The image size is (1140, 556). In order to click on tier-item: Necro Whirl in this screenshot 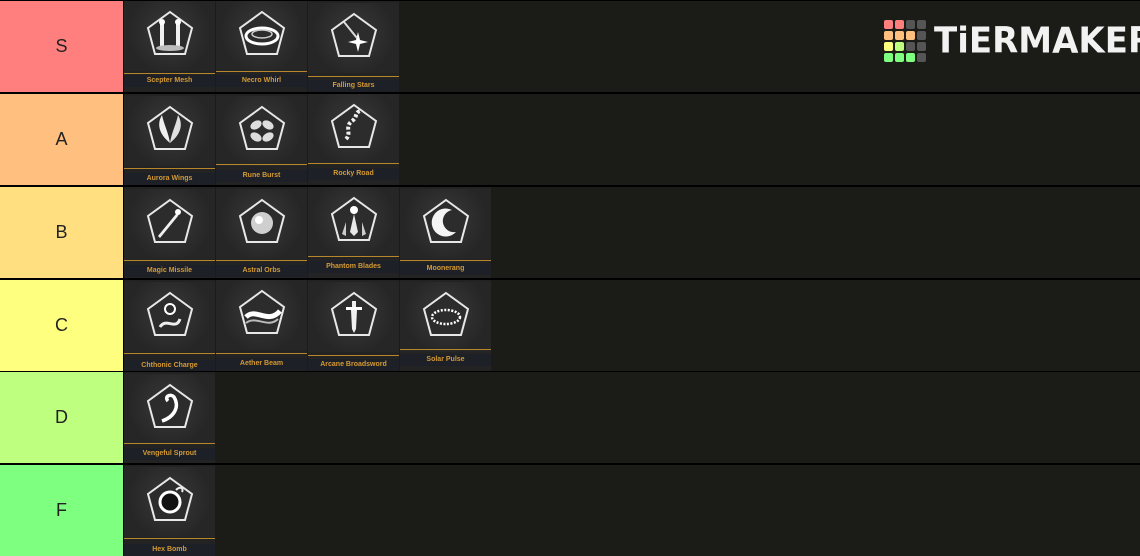, I will do `click(261, 46)`.